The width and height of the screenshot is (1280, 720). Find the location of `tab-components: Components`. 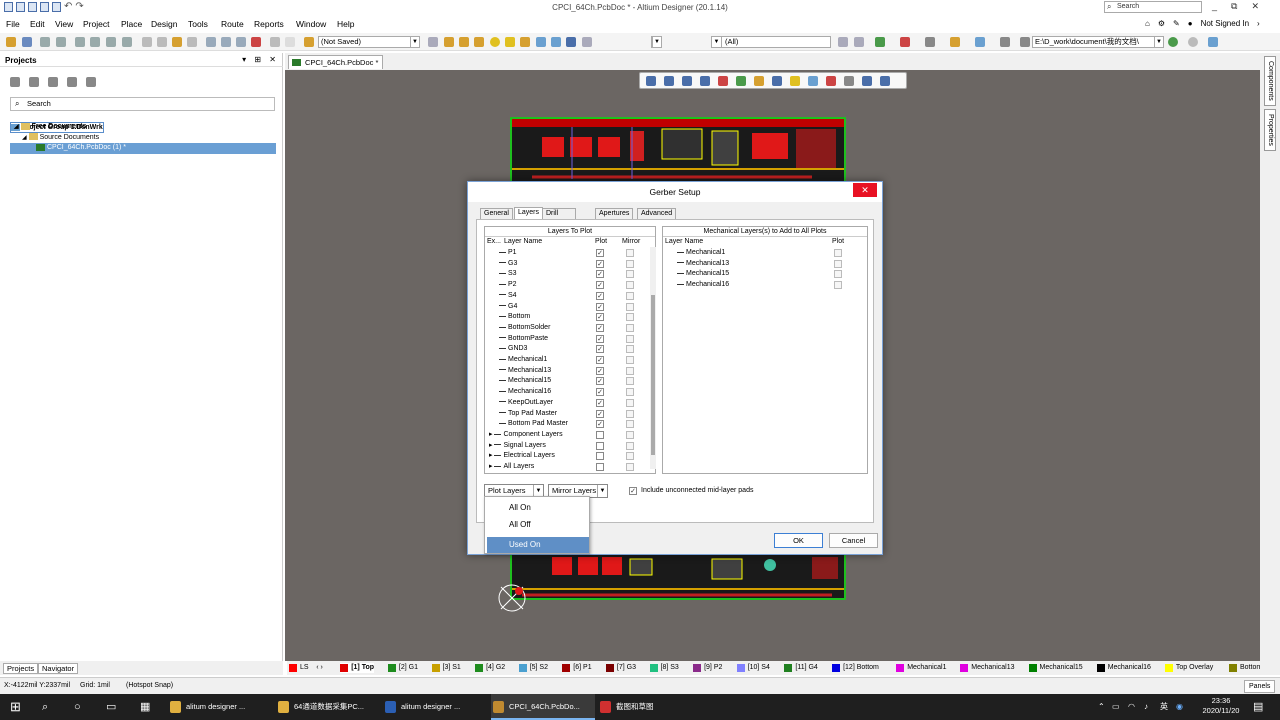

tab-components: Components is located at coordinates (1270, 81).